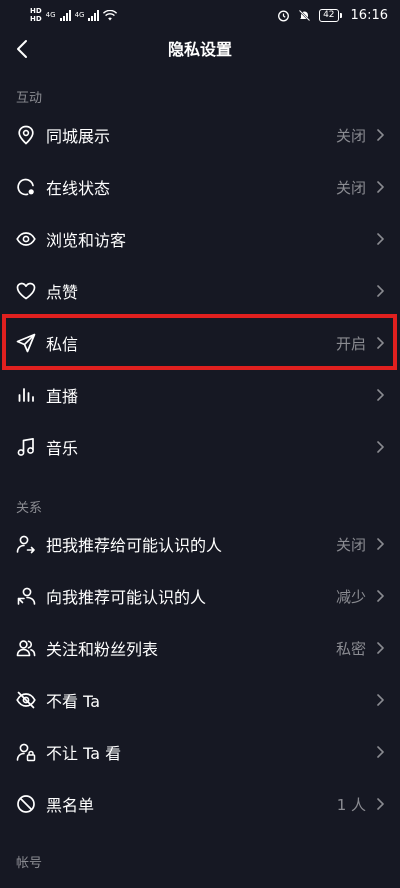  What do you see at coordinates (102, 649) in the screenshot?
I see `setting-label: 关注和粉丝列表` at bounding box center [102, 649].